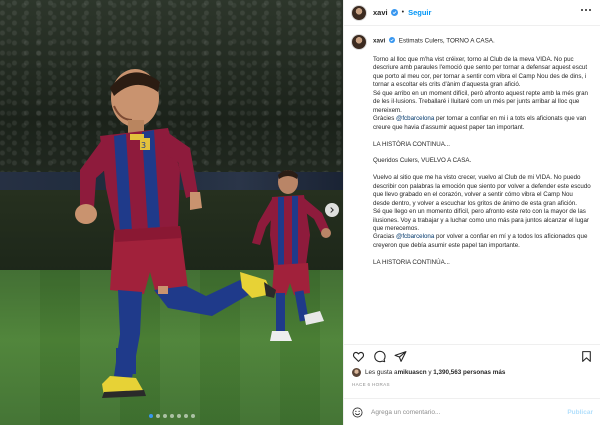  I want to click on likes-middle: y, so click(430, 372).